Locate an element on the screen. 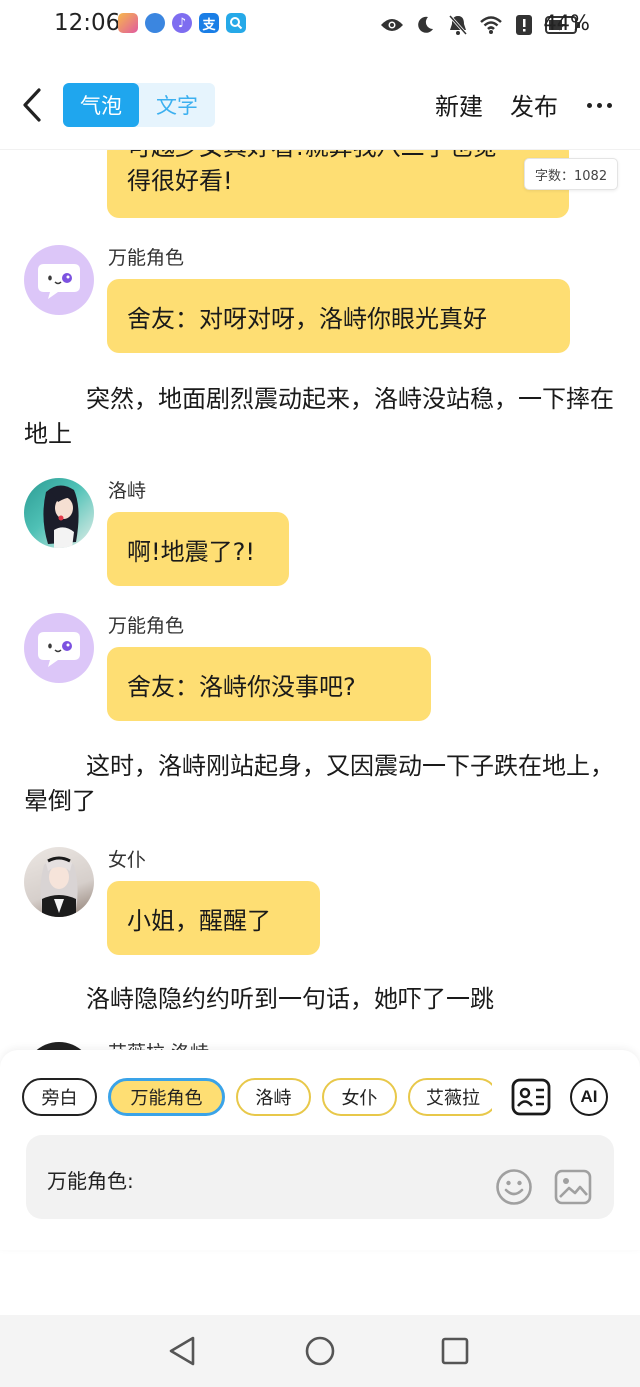  nav-recents-button is located at coordinates (455, 1351).